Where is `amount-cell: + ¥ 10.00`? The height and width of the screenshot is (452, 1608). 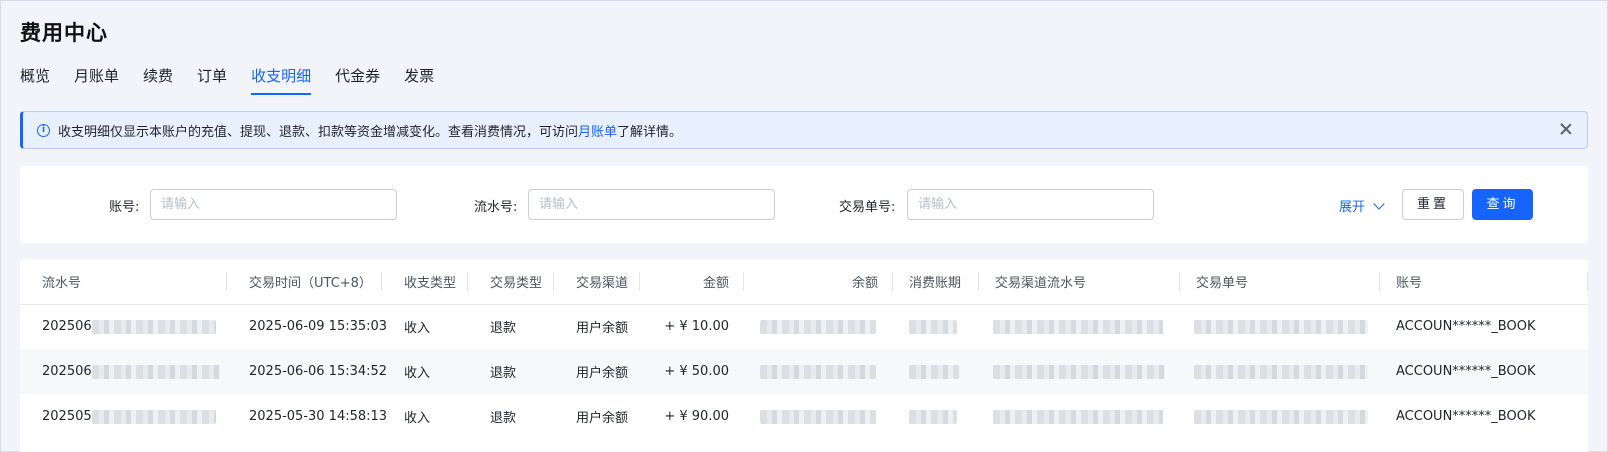 amount-cell: + ¥ 10.00 is located at coordinates (696, 327).